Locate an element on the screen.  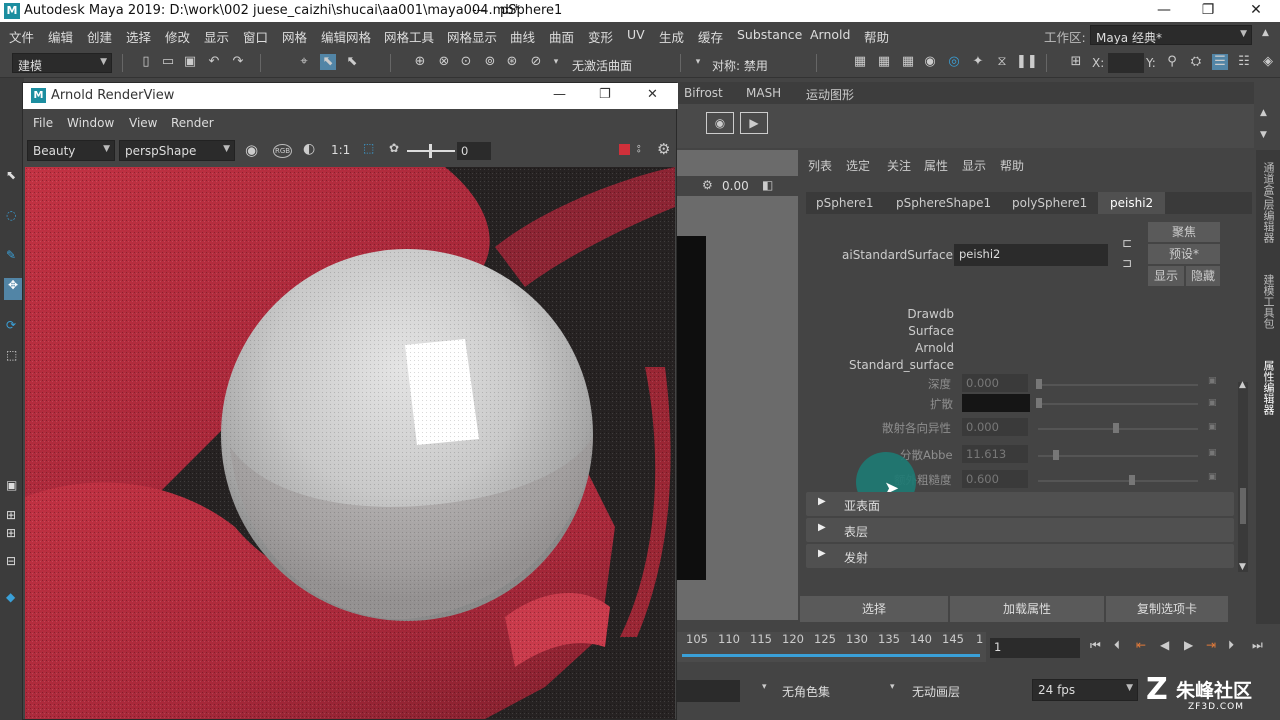
select-by-hierarchy-icon: ⌖ is located at coordinates (304, 62).